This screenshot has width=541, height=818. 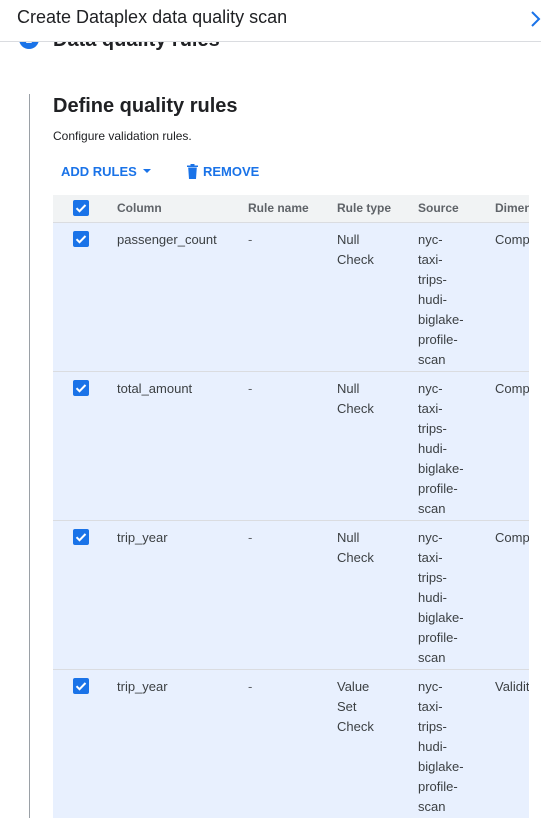 I want to click on column-header-rule-name: Rule name, so click(x=292, y=208).